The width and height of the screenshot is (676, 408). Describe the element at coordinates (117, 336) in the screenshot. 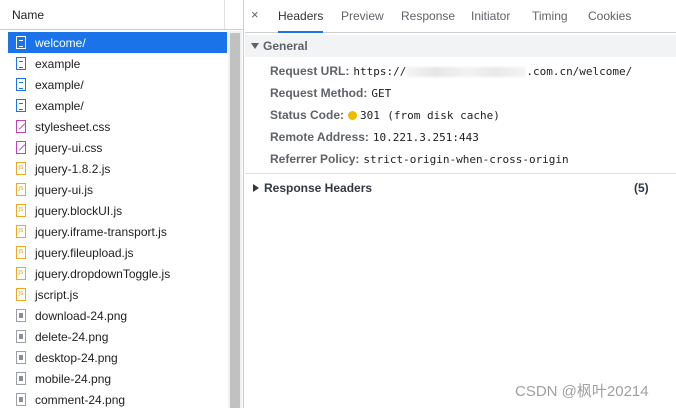

I see `request-row: delete-24.png` at that location.